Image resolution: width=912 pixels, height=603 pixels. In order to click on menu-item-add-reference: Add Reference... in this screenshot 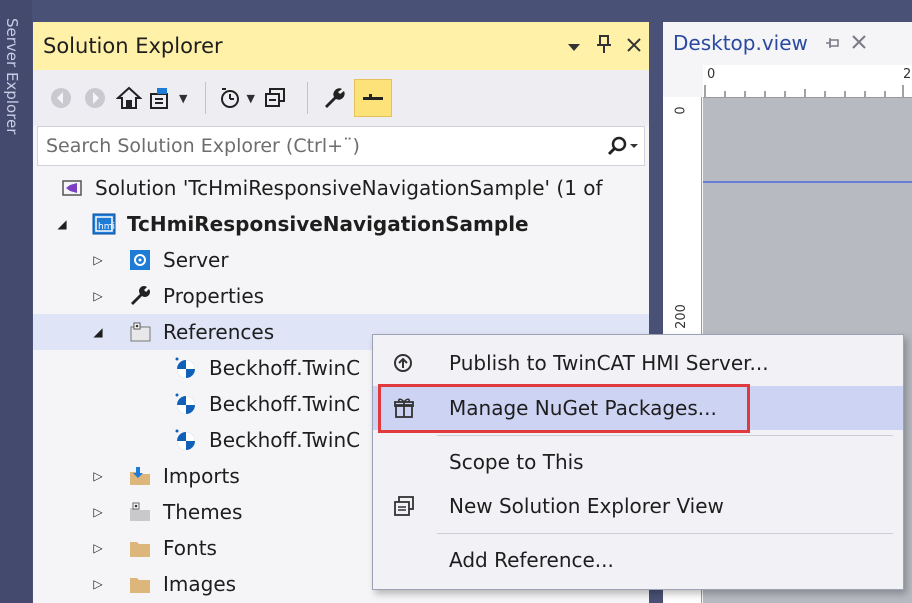, I will do `click(638, 560)`.